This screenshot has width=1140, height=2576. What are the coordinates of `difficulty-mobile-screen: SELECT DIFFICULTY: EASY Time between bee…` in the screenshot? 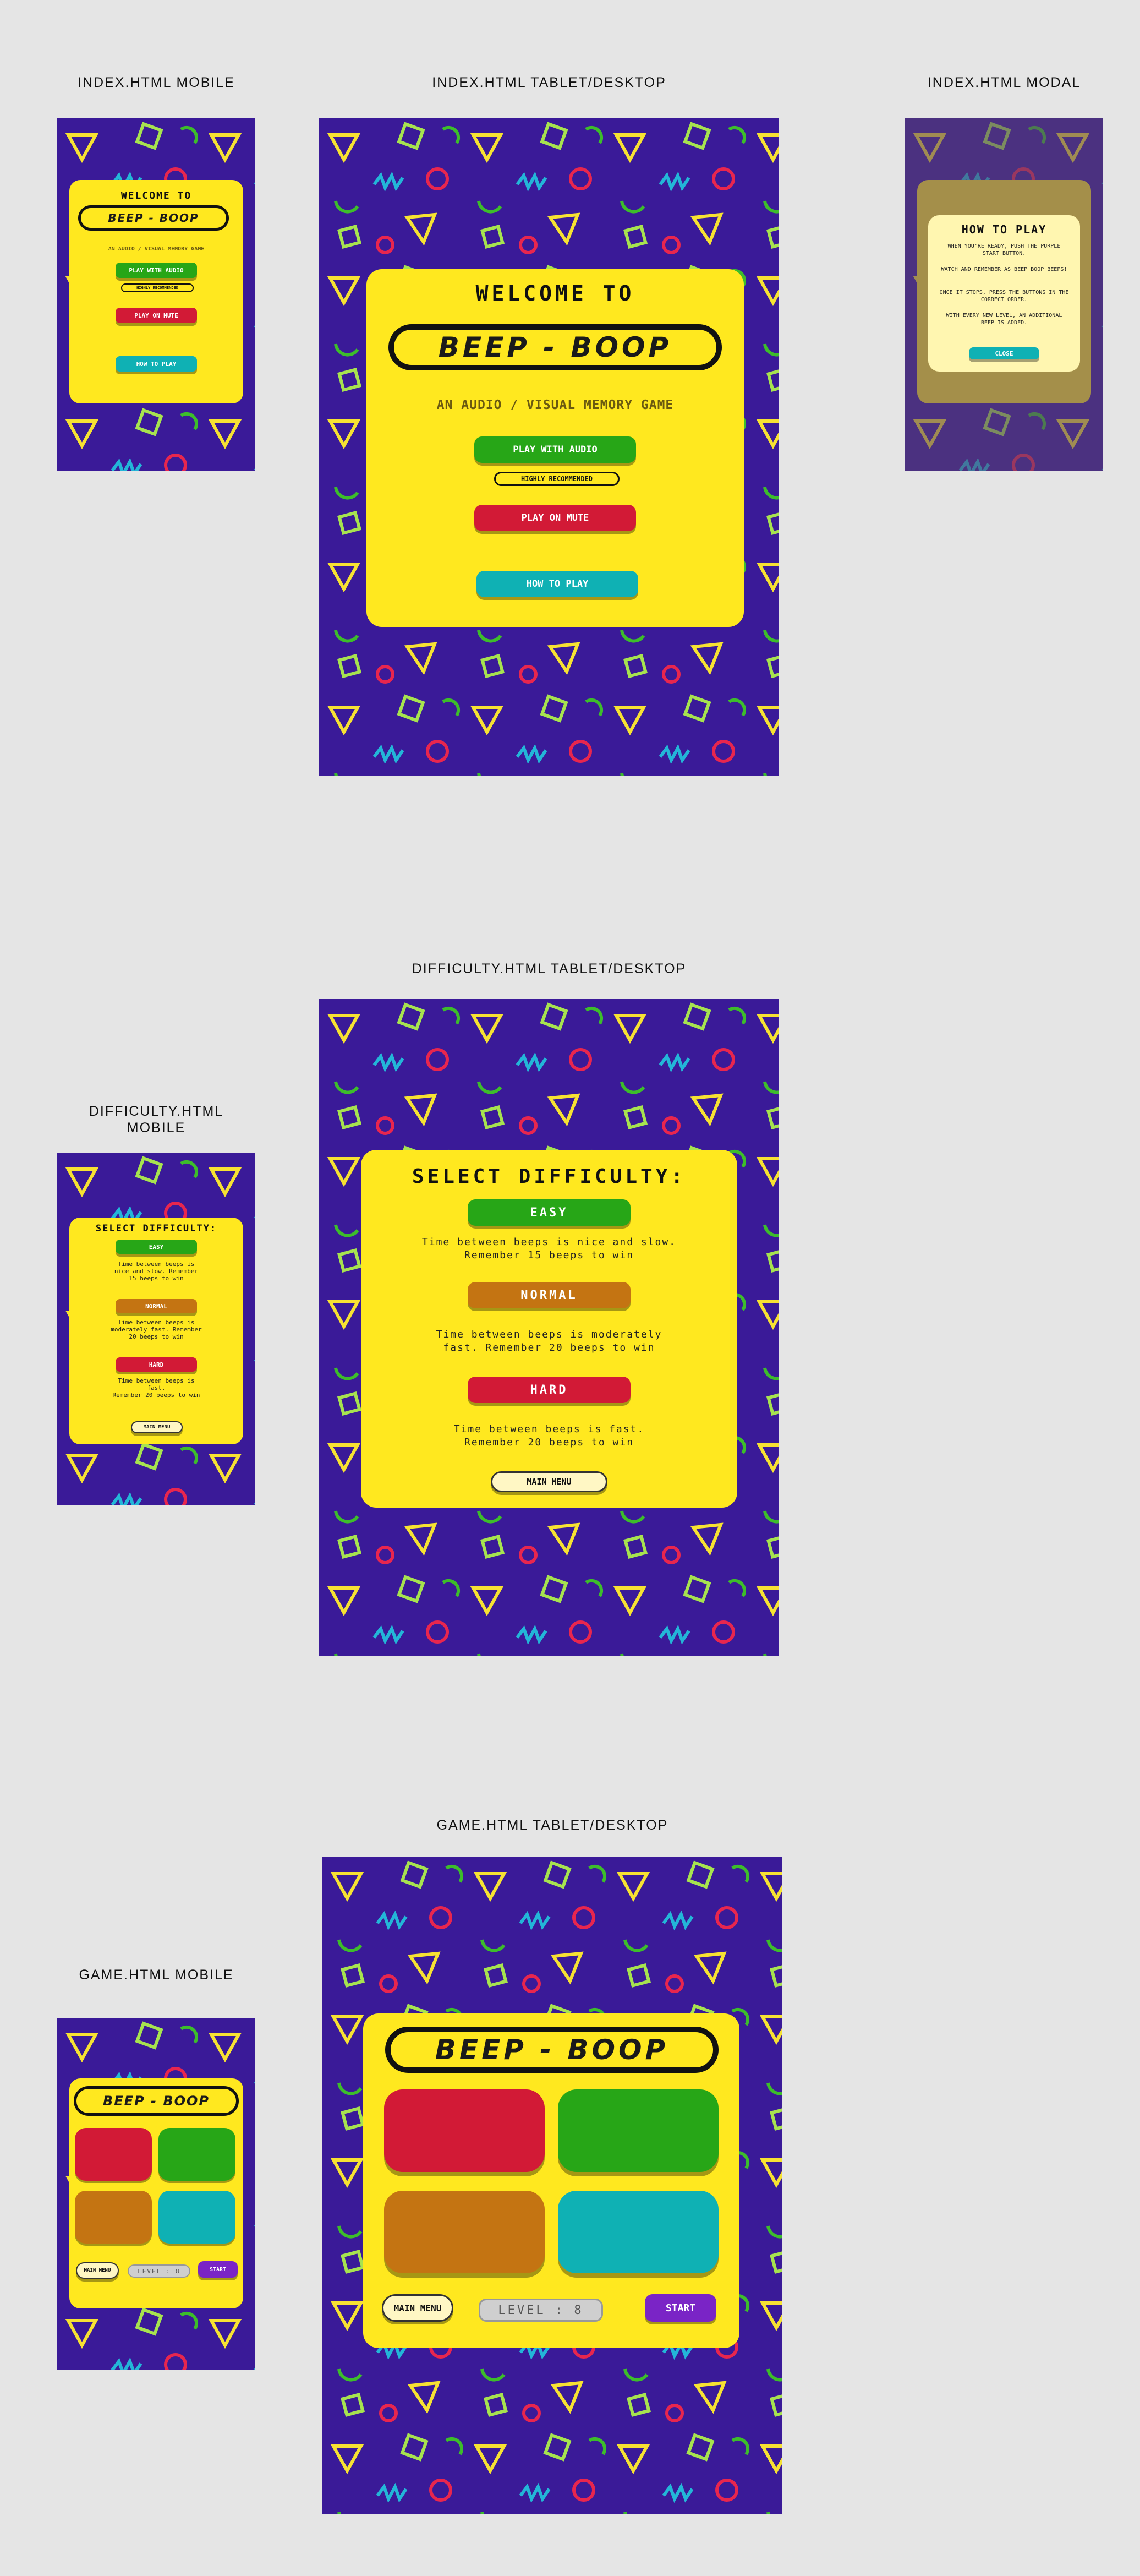 It's located at (156, 1329).